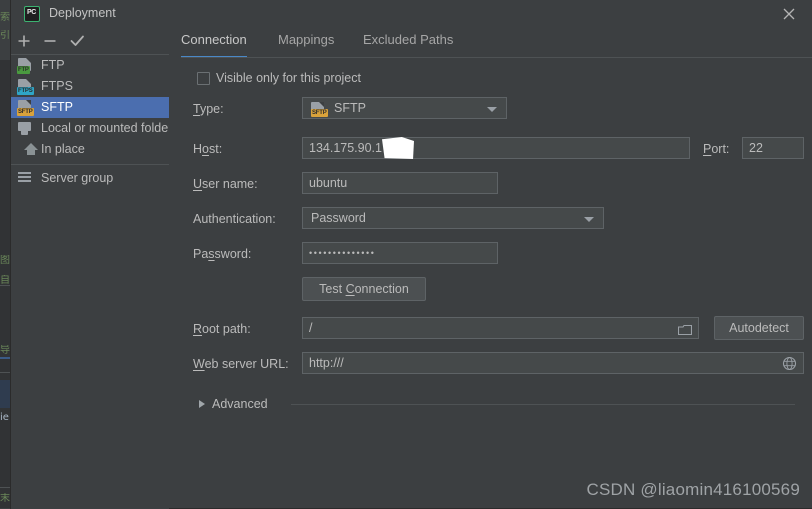  I want to click on tab-label: Mappings, so click(306, 39).